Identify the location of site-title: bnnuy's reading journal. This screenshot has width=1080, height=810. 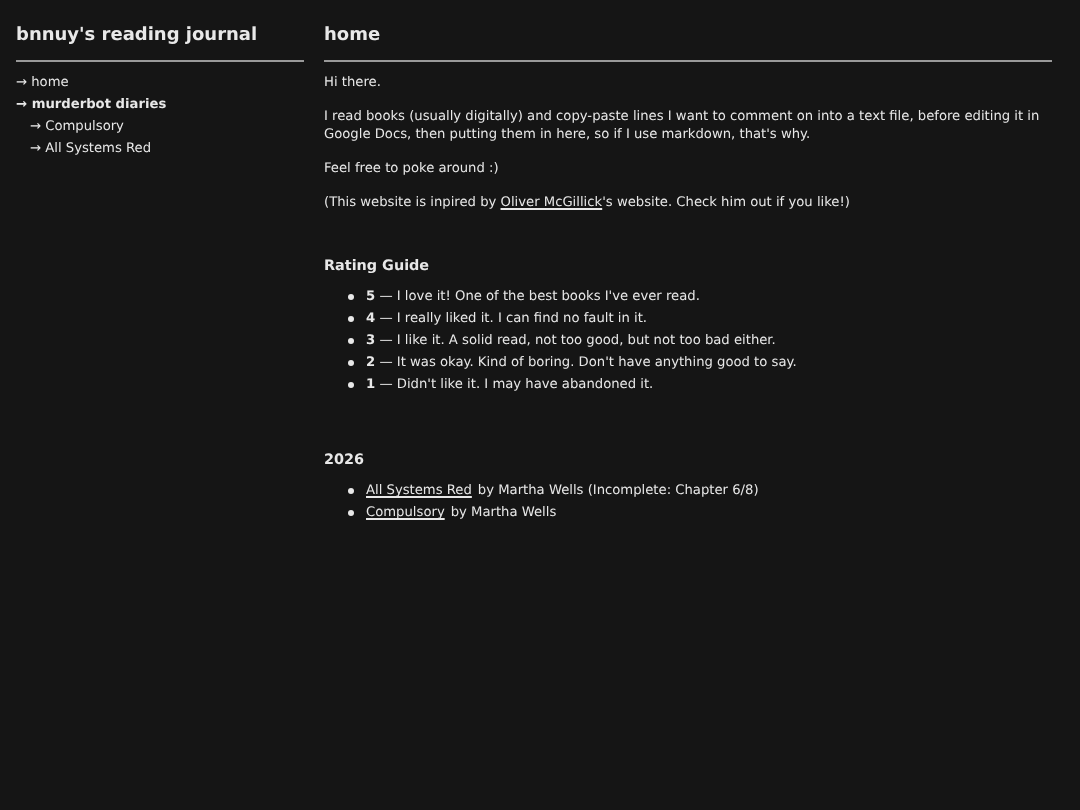
(160, 41).